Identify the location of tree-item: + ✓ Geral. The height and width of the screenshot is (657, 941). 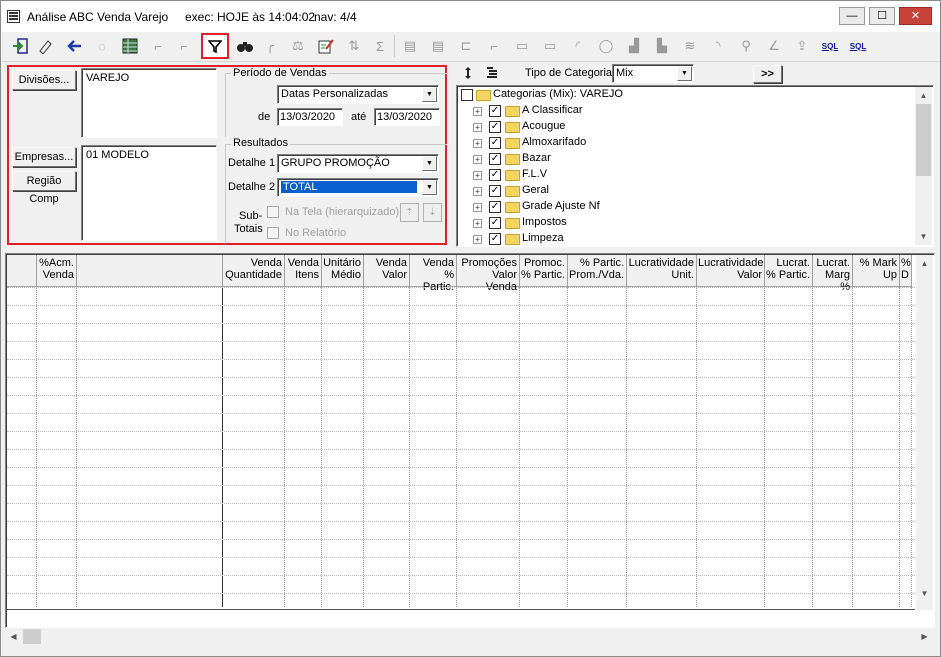
(677, 191).